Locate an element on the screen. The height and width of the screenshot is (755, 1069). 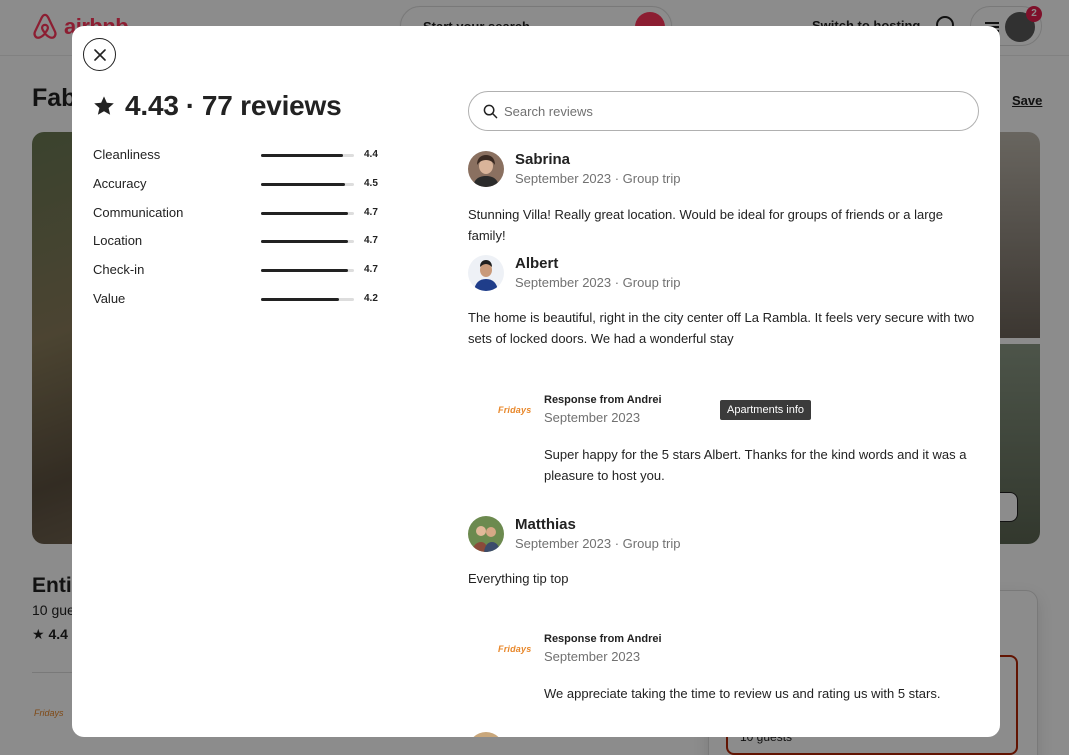
category-value: 4.4 is located at coordinates (371, 154).